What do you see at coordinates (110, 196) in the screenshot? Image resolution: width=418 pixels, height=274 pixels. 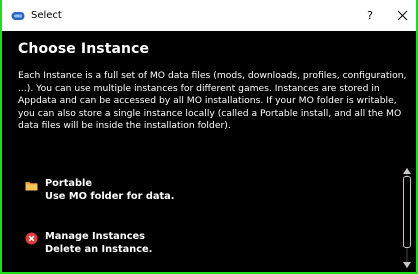 I see `portable-option-subtitle: Use MO folder for data.` at bounding box center [110, 196].